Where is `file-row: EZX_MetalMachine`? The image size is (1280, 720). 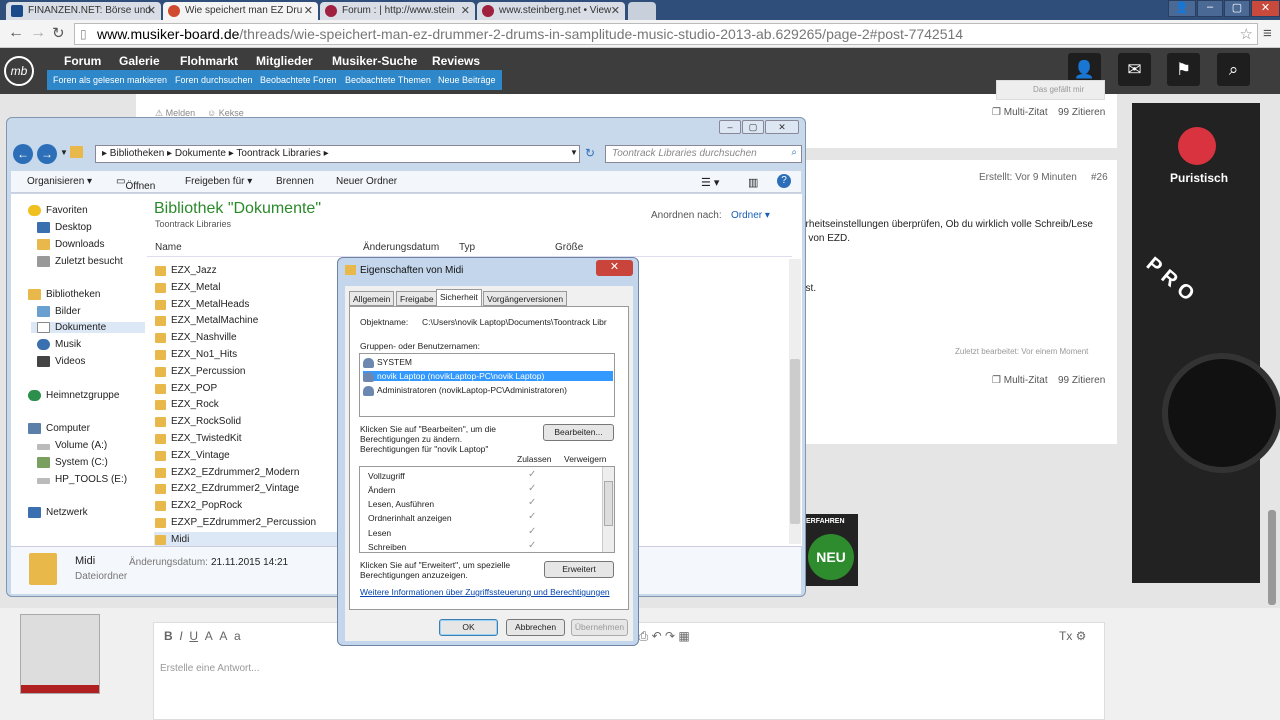
file-row: EZX_MetalMachine is located at coordinates (254, 321).